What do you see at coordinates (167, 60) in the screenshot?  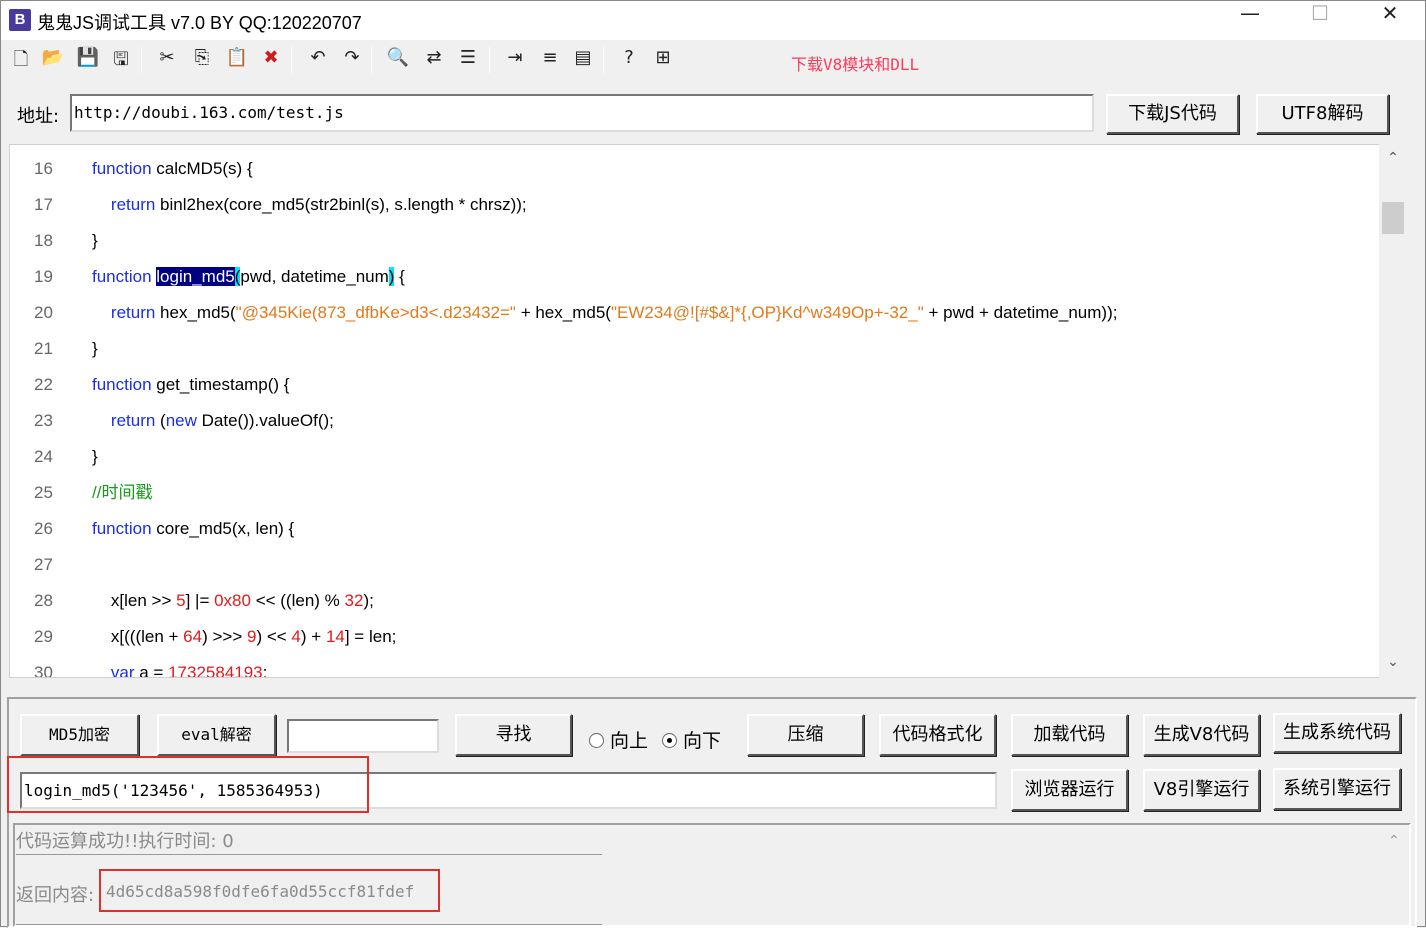 I see `cut-icon: ✂` at bounding box center [167, 60].